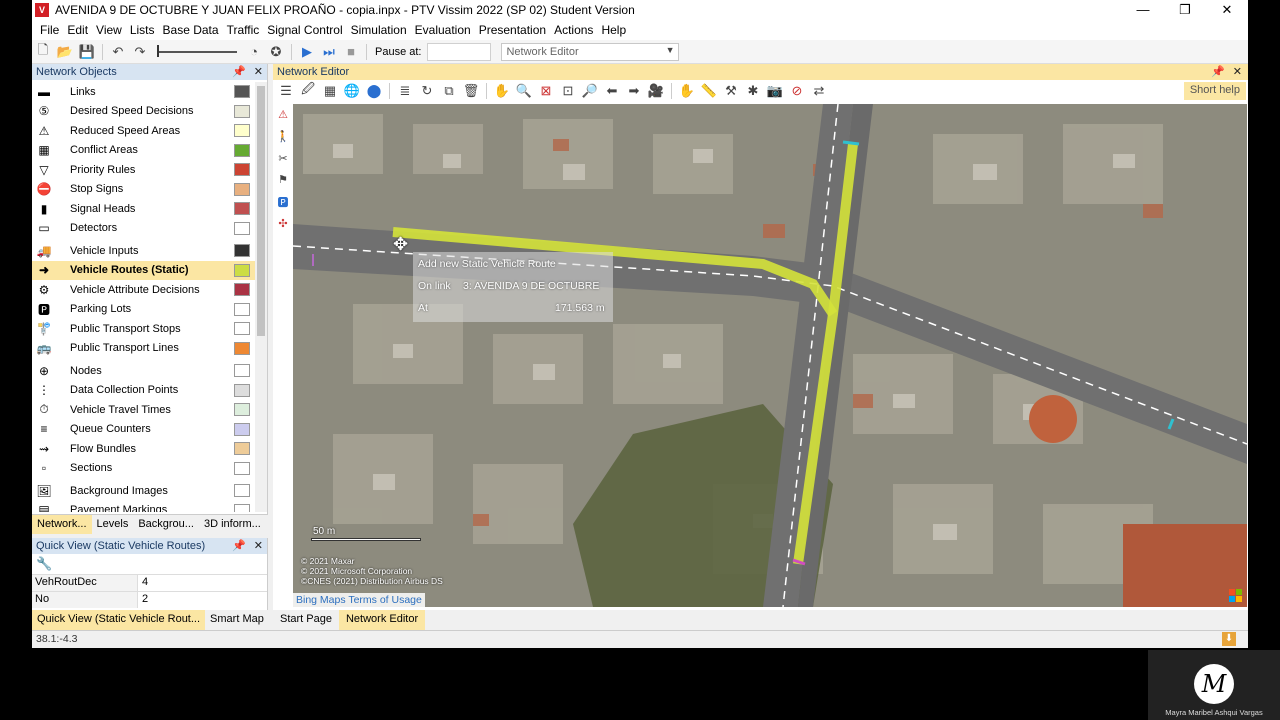 The image size is (1280, 720). I want to click on copy-icon: ⧉, so click(449, 91).